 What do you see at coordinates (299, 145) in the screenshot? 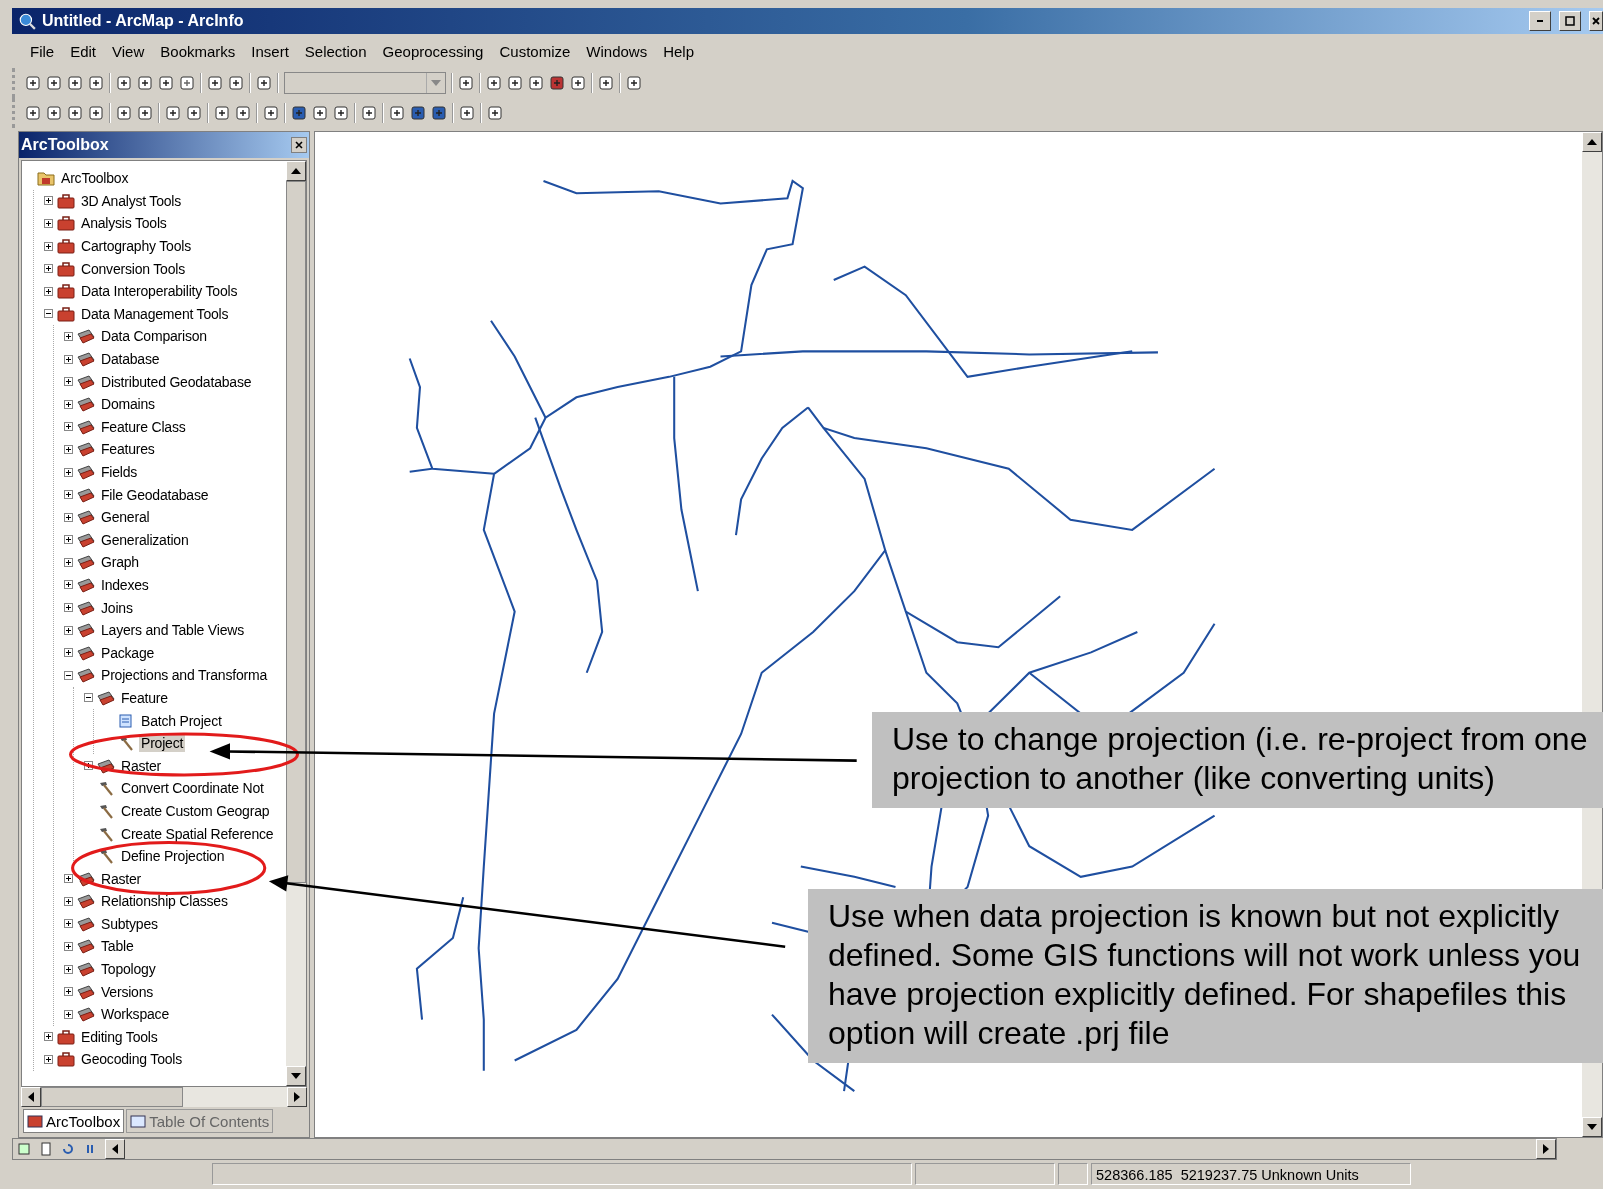
I see `close-button` at bounding box center [299, 145].